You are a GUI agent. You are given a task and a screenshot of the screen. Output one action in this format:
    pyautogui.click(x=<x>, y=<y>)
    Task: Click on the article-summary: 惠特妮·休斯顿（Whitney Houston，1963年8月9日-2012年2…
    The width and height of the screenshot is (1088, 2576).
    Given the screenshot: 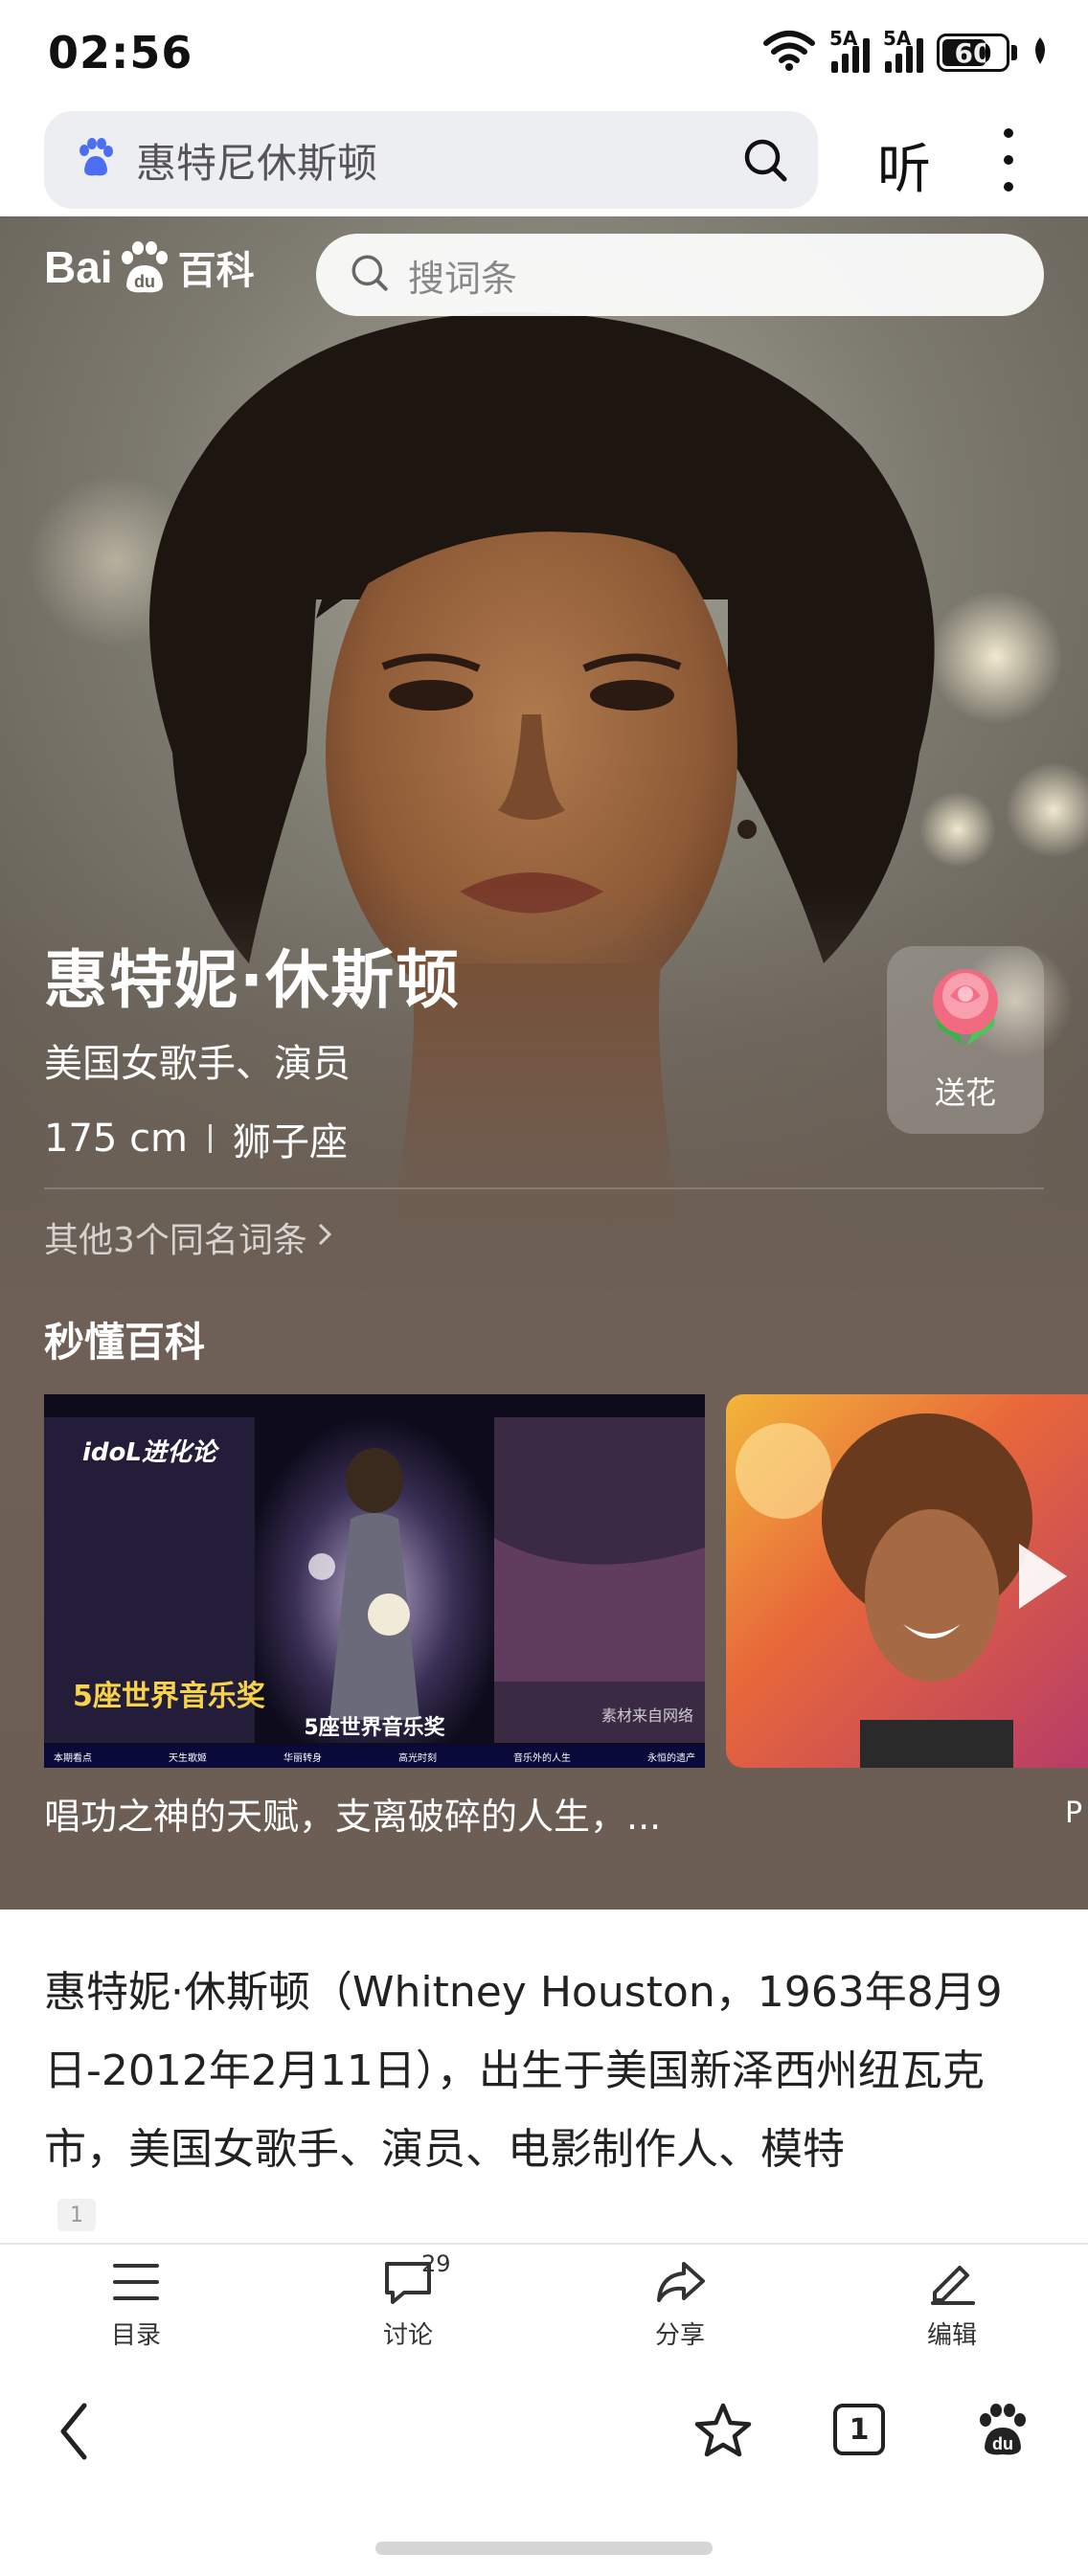 What is the action you would take?
    pyautogui.click(x=523, y=2071)
    